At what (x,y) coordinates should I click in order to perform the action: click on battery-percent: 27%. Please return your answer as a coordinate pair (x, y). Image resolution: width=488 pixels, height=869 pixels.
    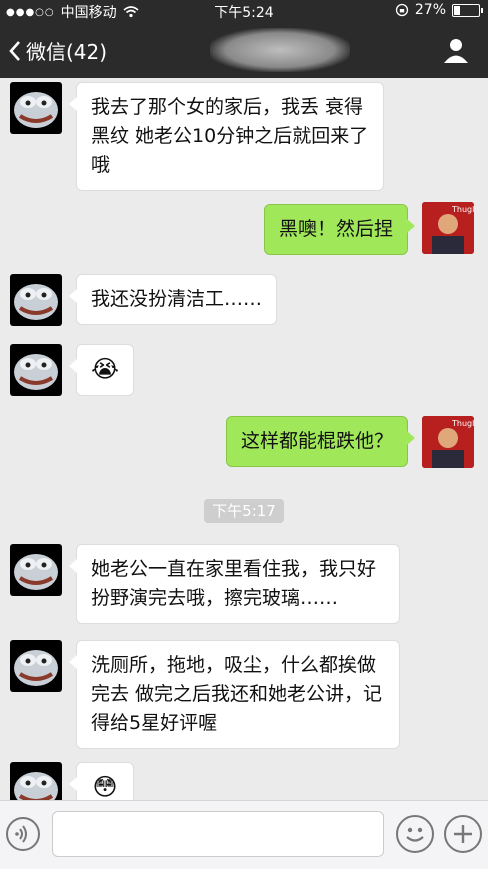
    Looking at the image, I should click on (430, 10).